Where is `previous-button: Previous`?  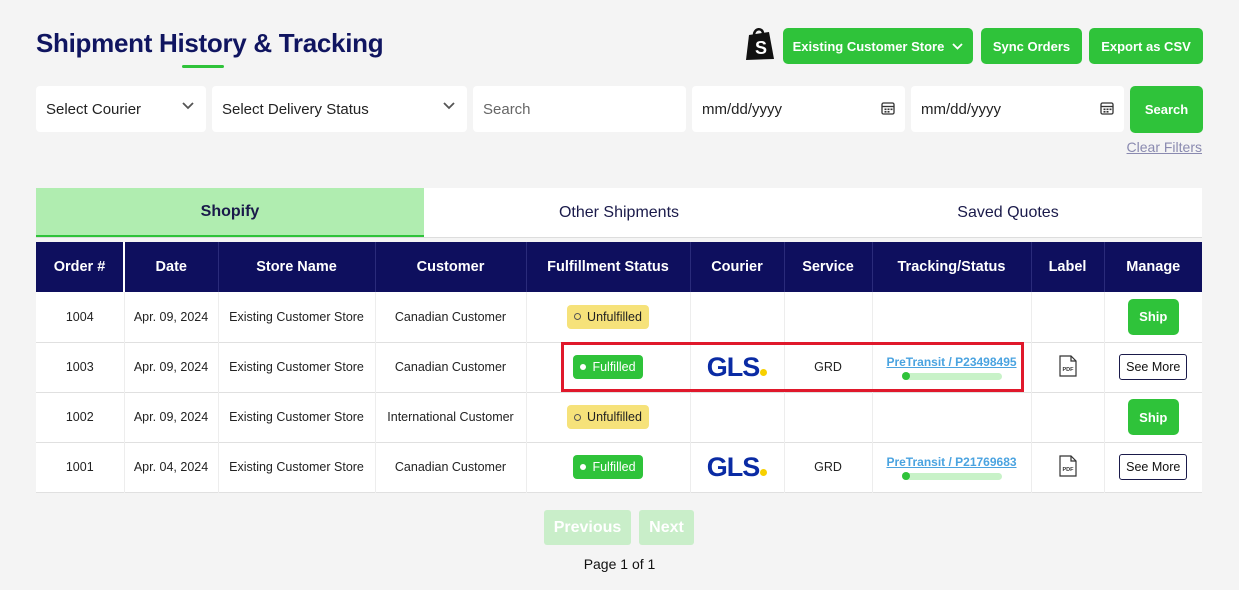 previous-button: Previous is located at coordinates (587, 527).